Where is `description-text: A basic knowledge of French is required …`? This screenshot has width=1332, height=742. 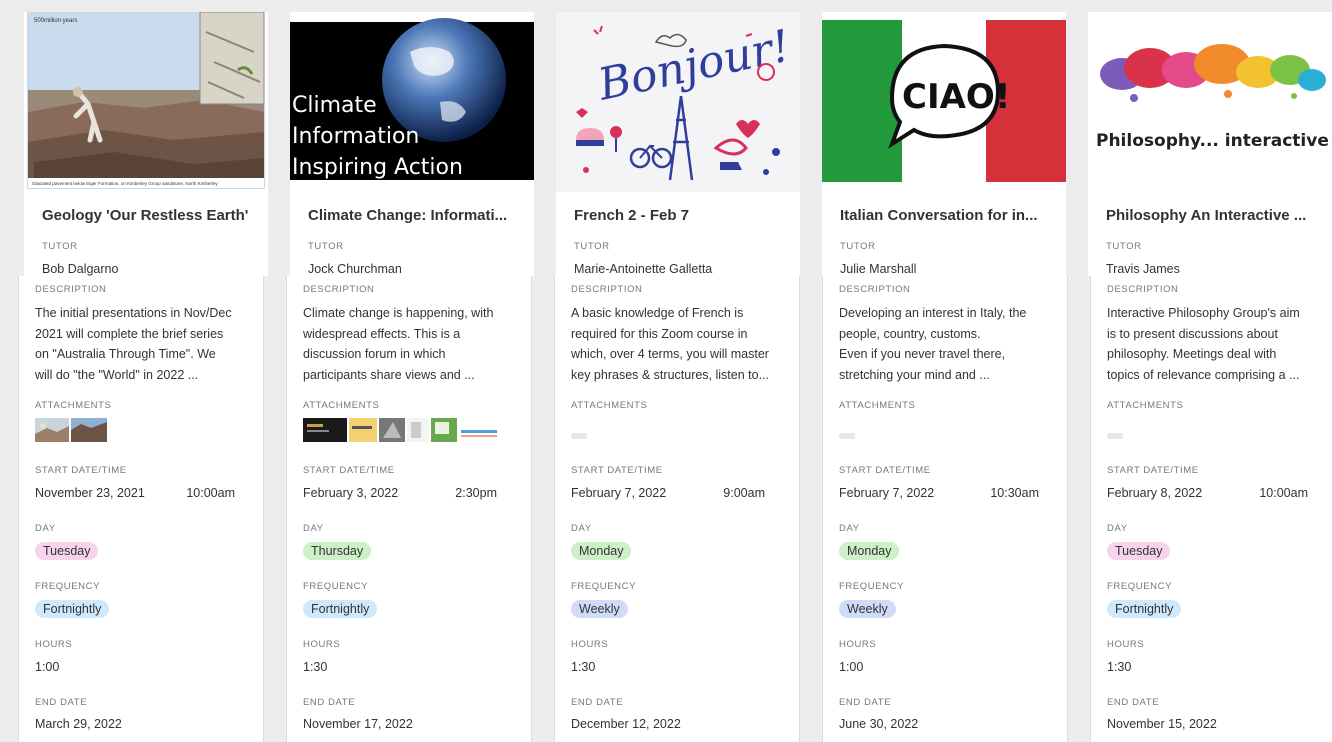 description-text: A basic knowledge of French is required … is located at coordinates (670, 344).